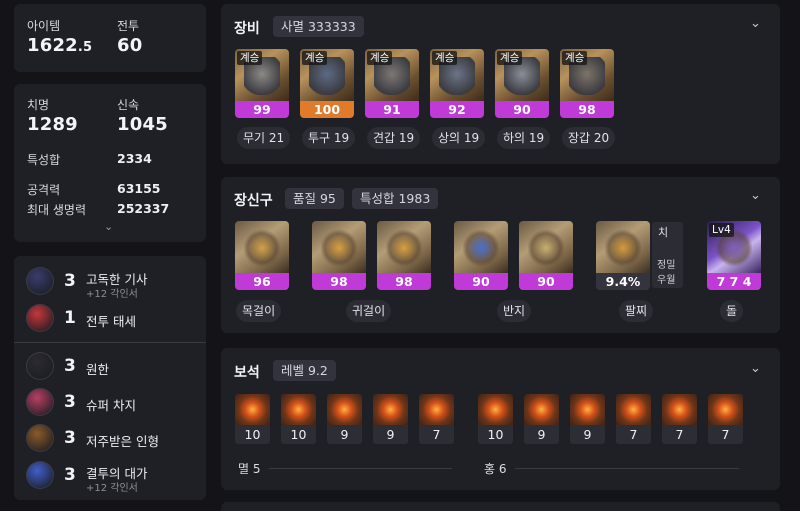  Describe the element at coordinates (130, 45) in the screenshot. I see `battle-level-value: 60` at that location.